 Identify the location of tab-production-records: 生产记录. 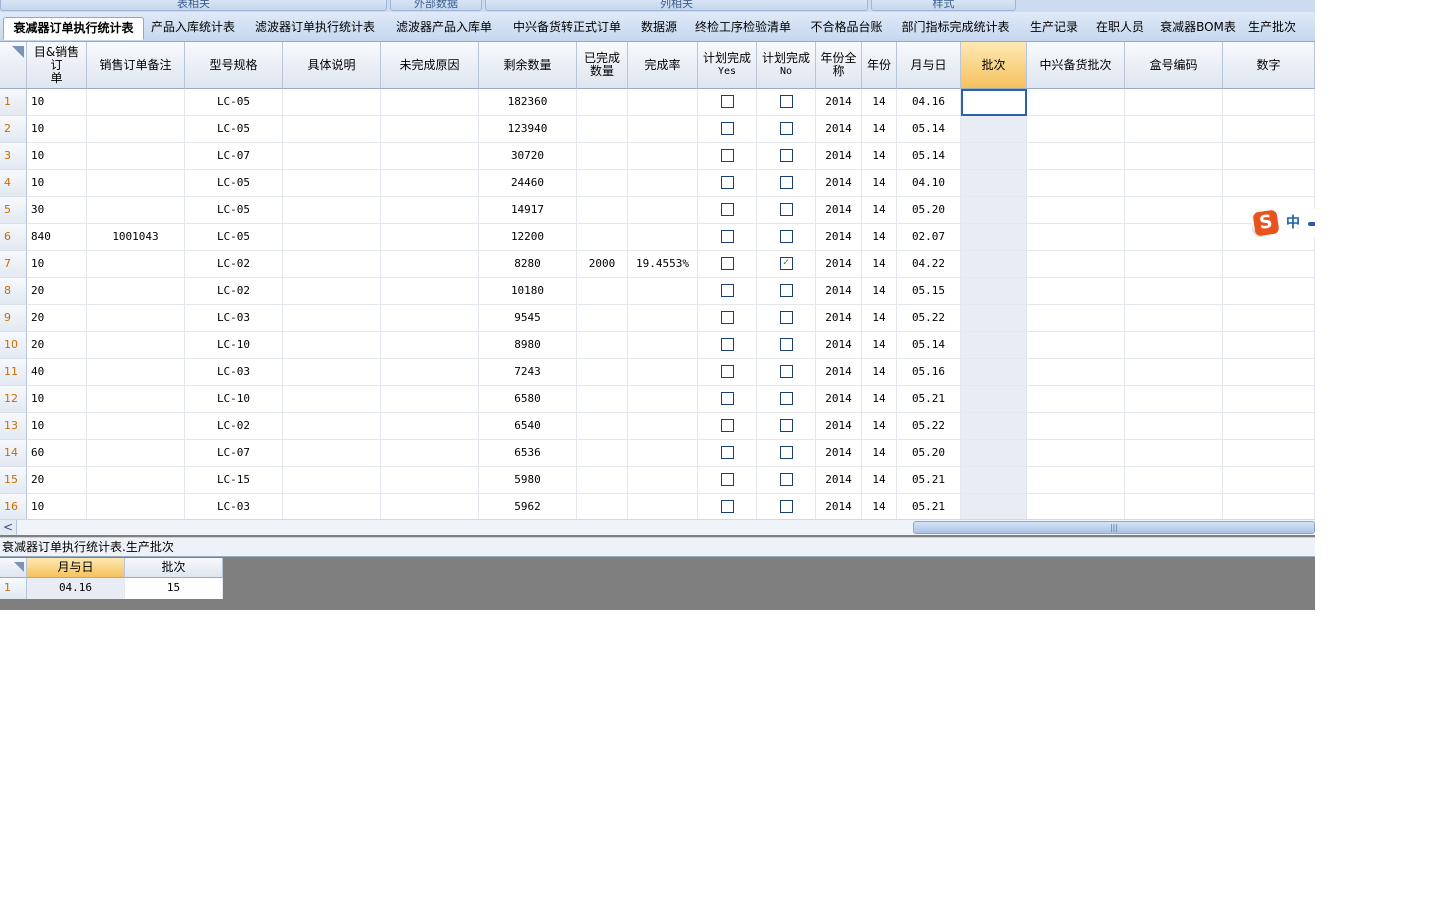
(1054, 28).